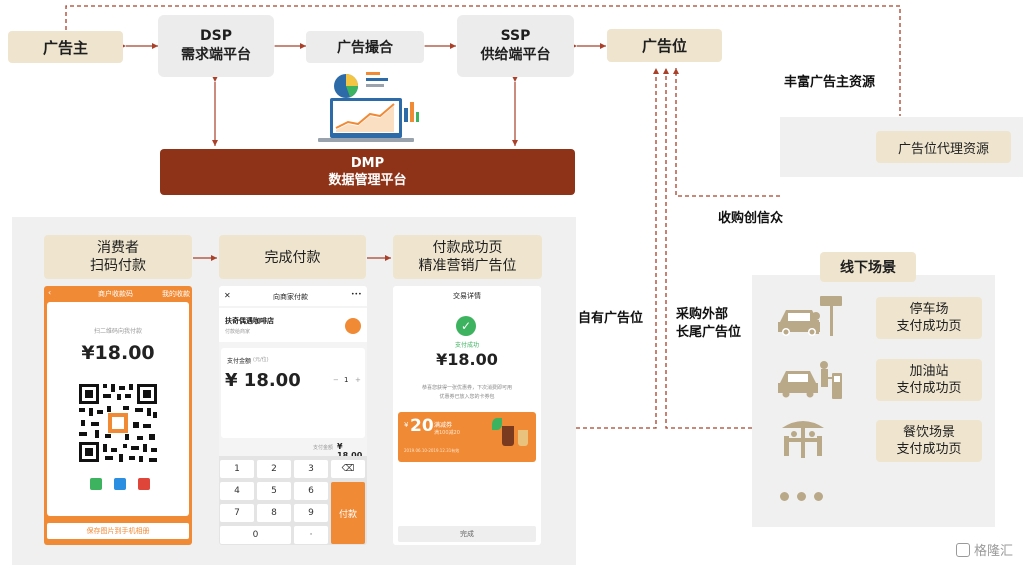 The image size is (1030, 568). I want to click on ssp-title: SSP, so click(515, 36).